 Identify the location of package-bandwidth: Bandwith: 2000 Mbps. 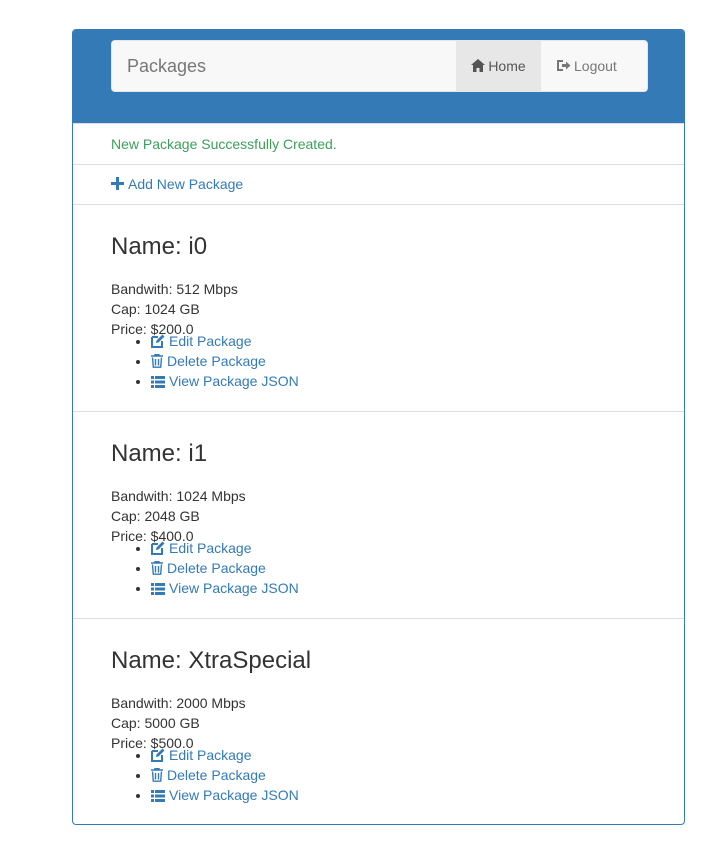
(178, 703).